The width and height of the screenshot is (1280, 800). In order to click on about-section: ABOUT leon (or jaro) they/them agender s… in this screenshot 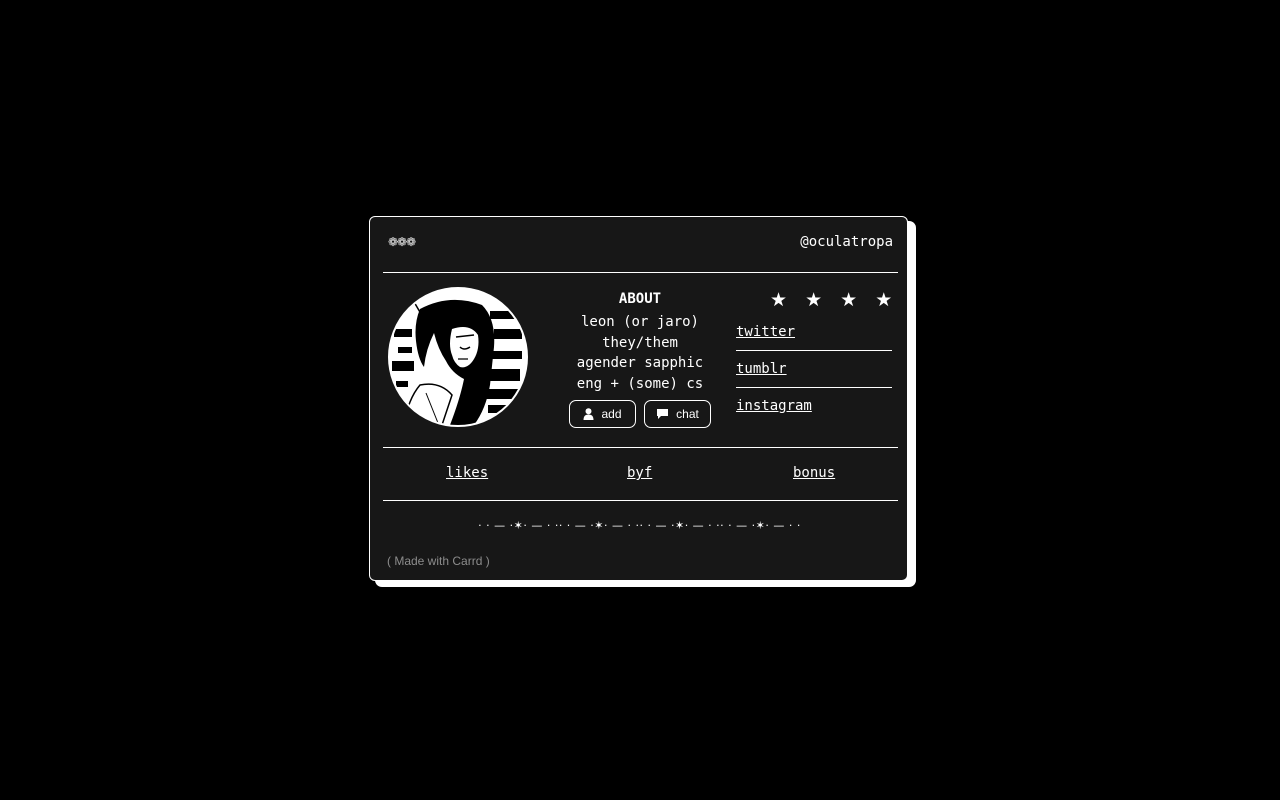, I will do `click(640, 342)`.